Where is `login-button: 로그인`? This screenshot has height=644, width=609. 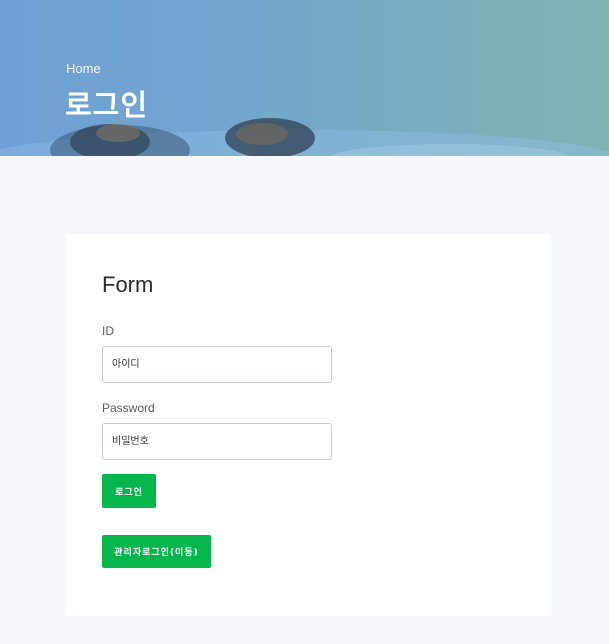 login-button: 로그인 is located at coordinates (129, 491).